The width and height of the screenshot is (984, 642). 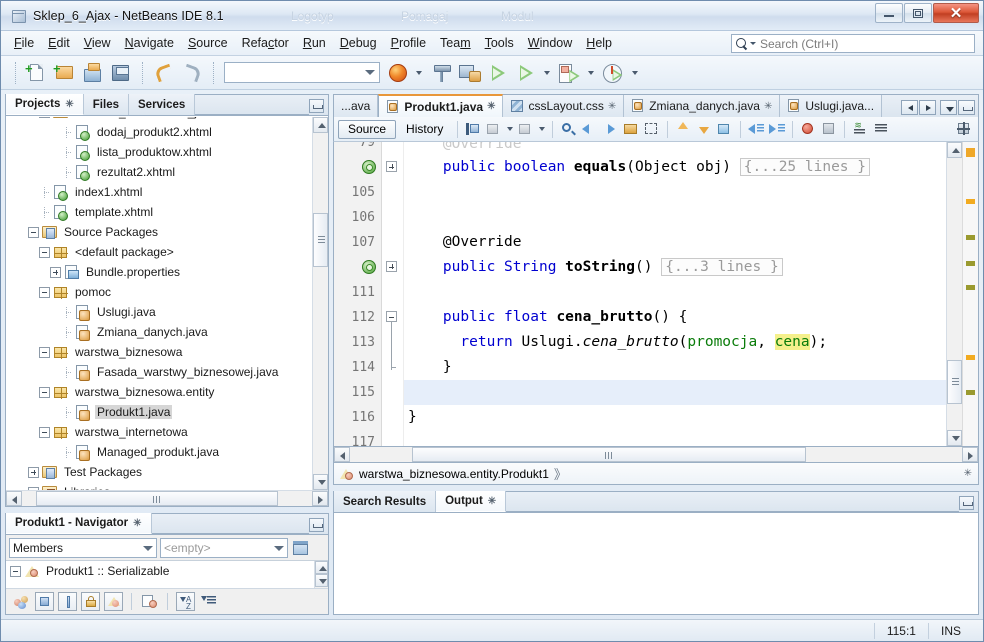 I want to click on run-project-icon, so click(x=497, y=73).